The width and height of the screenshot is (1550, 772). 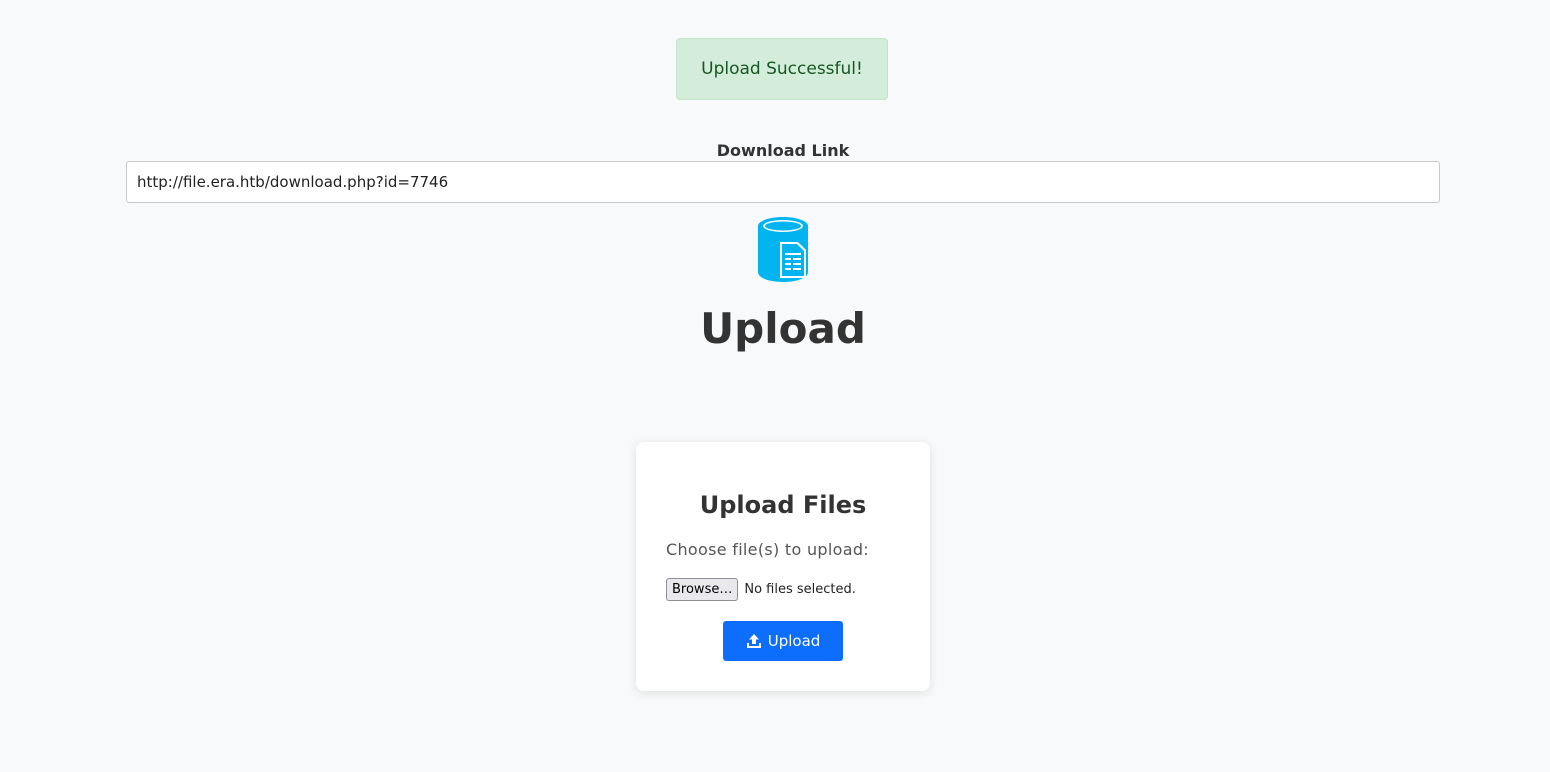 I want to click on upload-icon, so click(x=754, y=641).